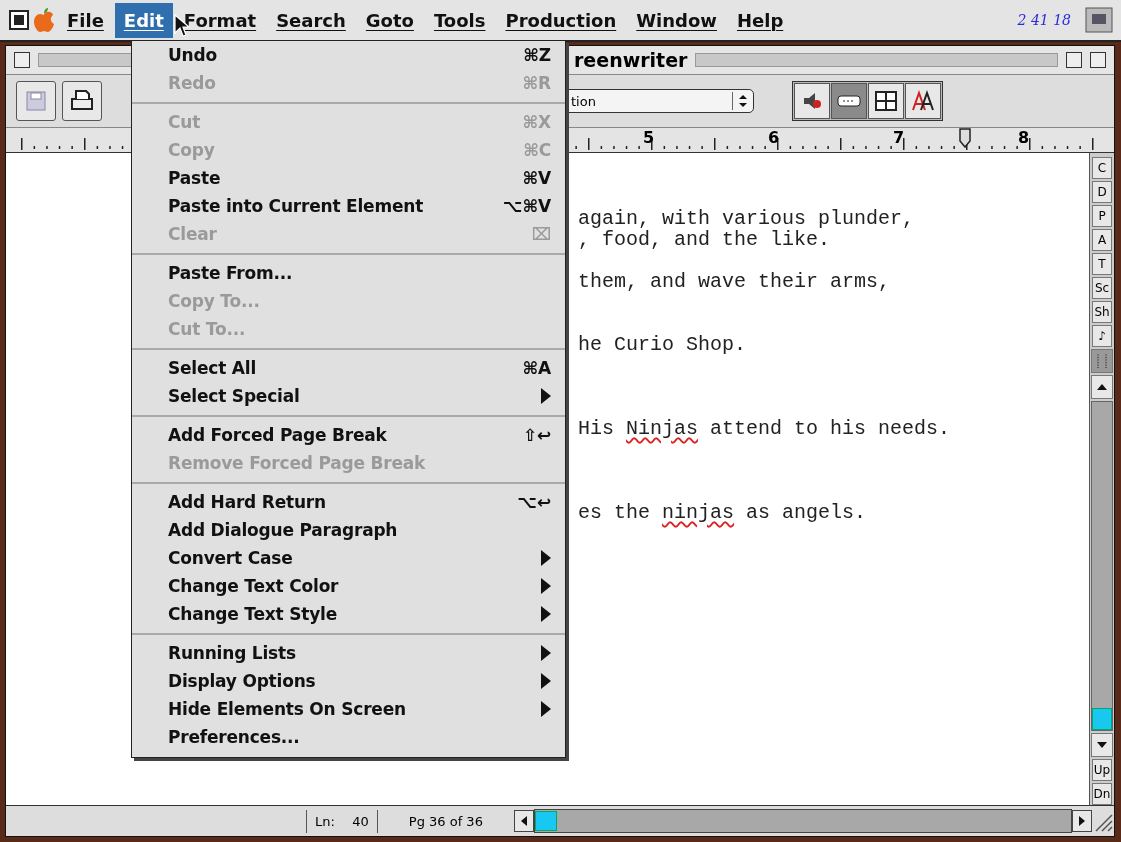 This screenshot has width=1121, height=842. I want to click on font-size-icon, so click(923, 101).